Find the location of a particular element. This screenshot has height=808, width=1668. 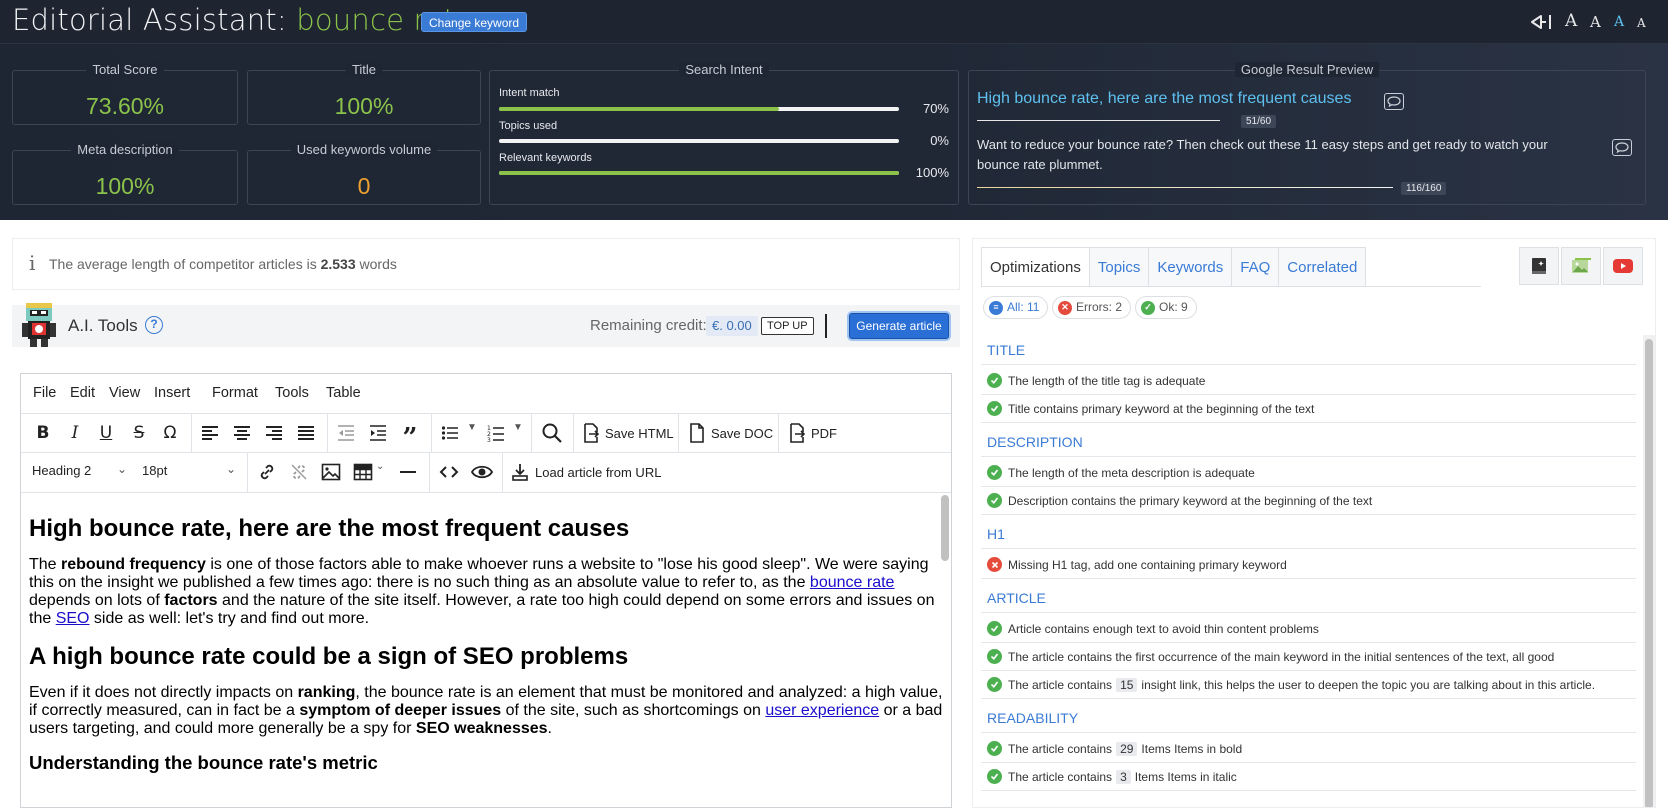

save-doc-button: Save DOC is located at coordinates (731, 433).